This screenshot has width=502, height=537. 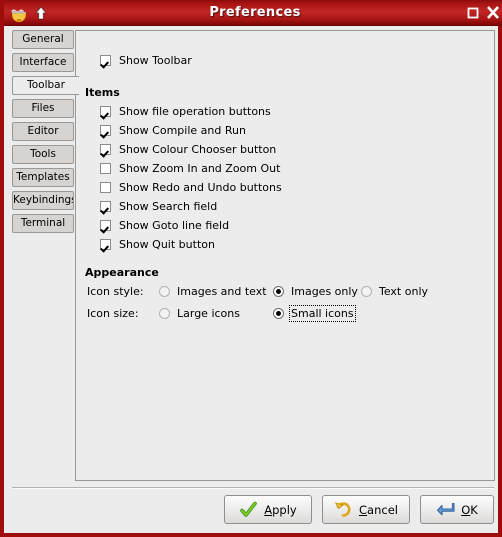 I want to click on tab-tools: Tools, so click(x=43, y=154).